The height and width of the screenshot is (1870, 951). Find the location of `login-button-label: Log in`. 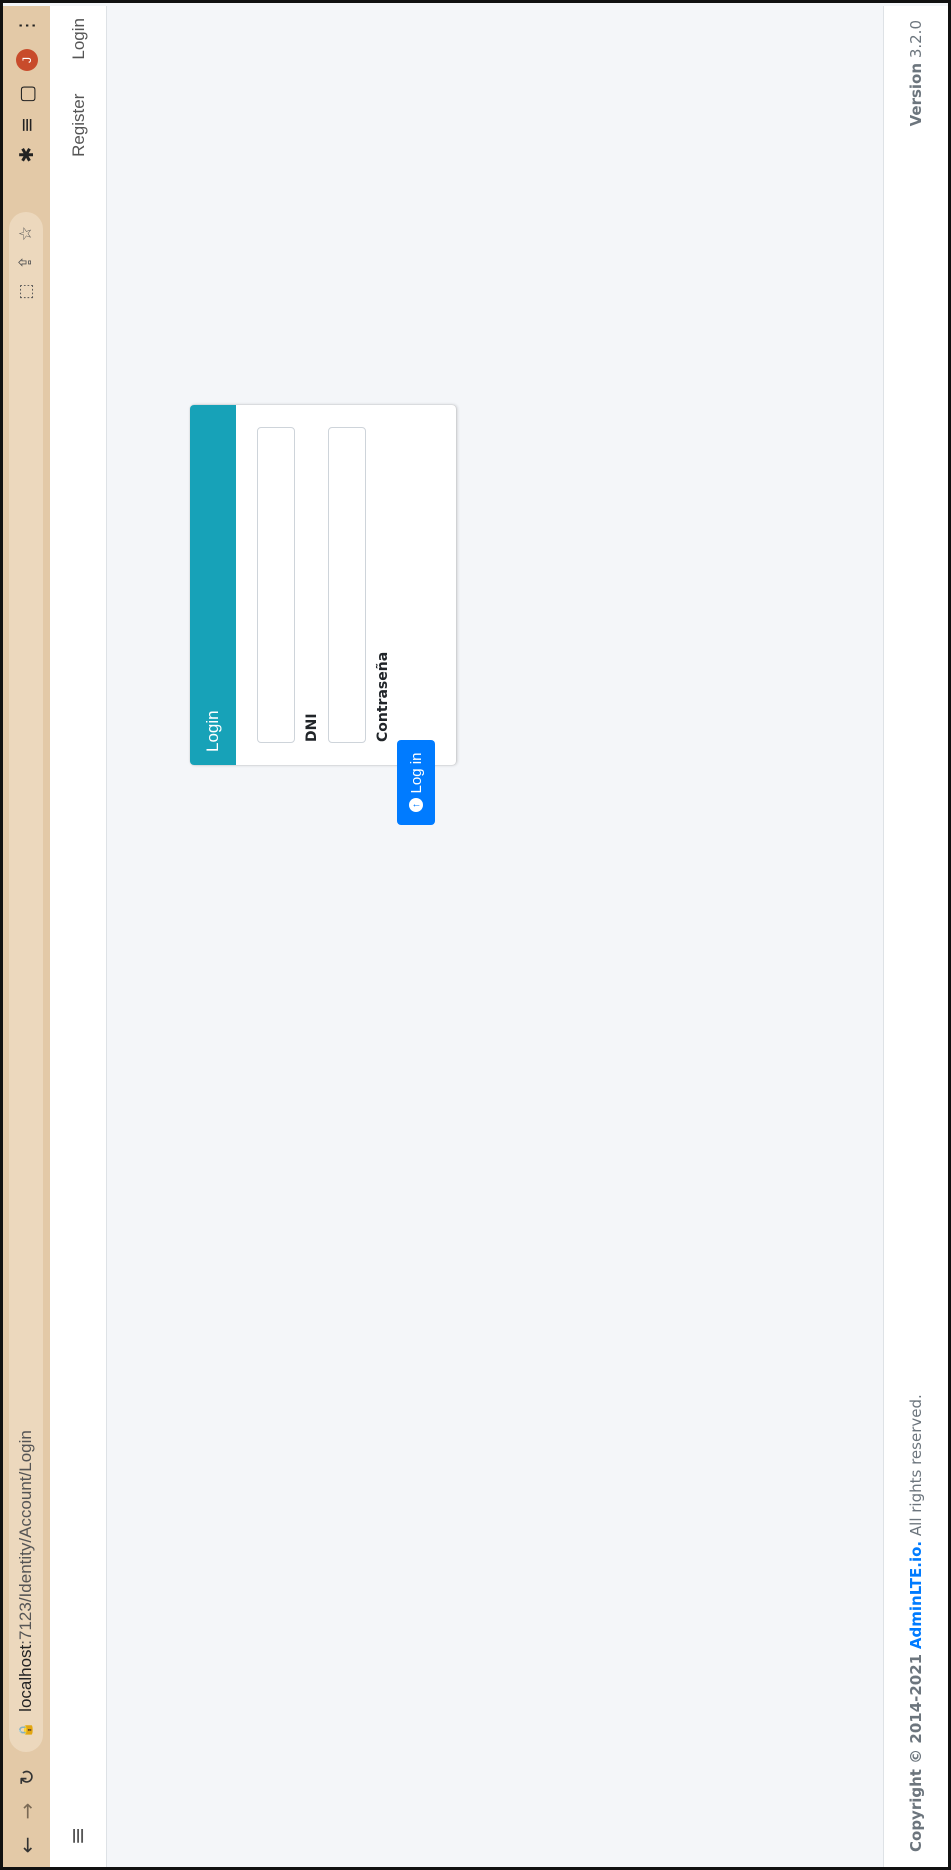

login-button-label: Log in is located at coordinates (416, 773).